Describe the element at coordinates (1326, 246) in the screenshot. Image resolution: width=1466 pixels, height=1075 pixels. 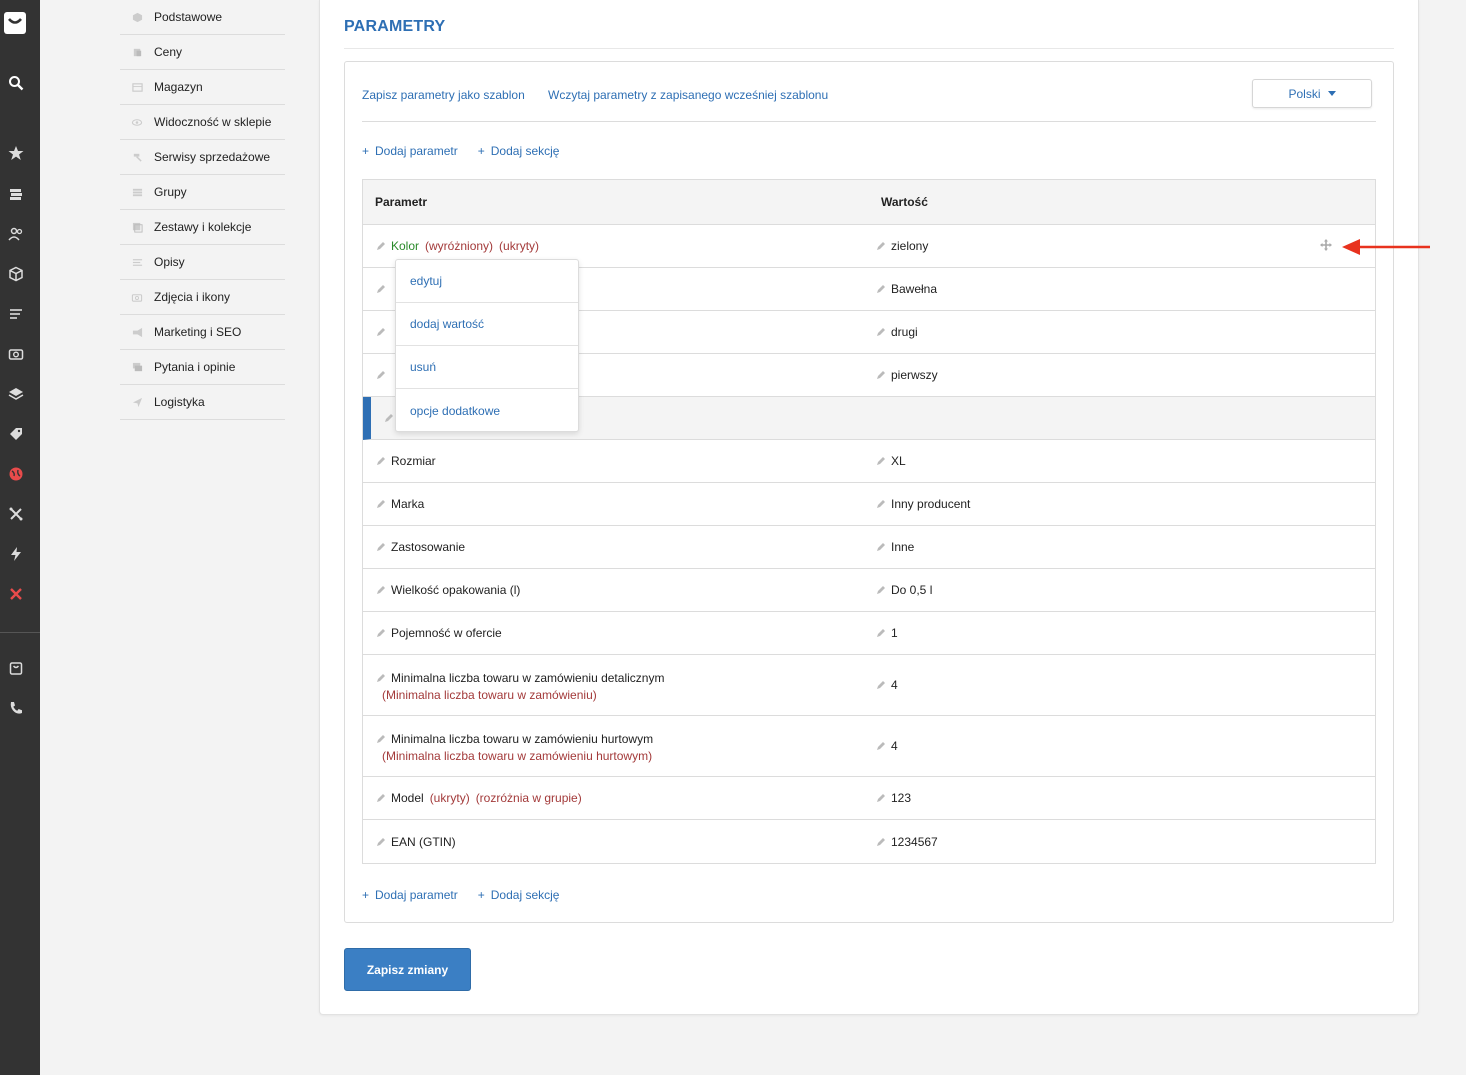
I see `move-icon` at that location.